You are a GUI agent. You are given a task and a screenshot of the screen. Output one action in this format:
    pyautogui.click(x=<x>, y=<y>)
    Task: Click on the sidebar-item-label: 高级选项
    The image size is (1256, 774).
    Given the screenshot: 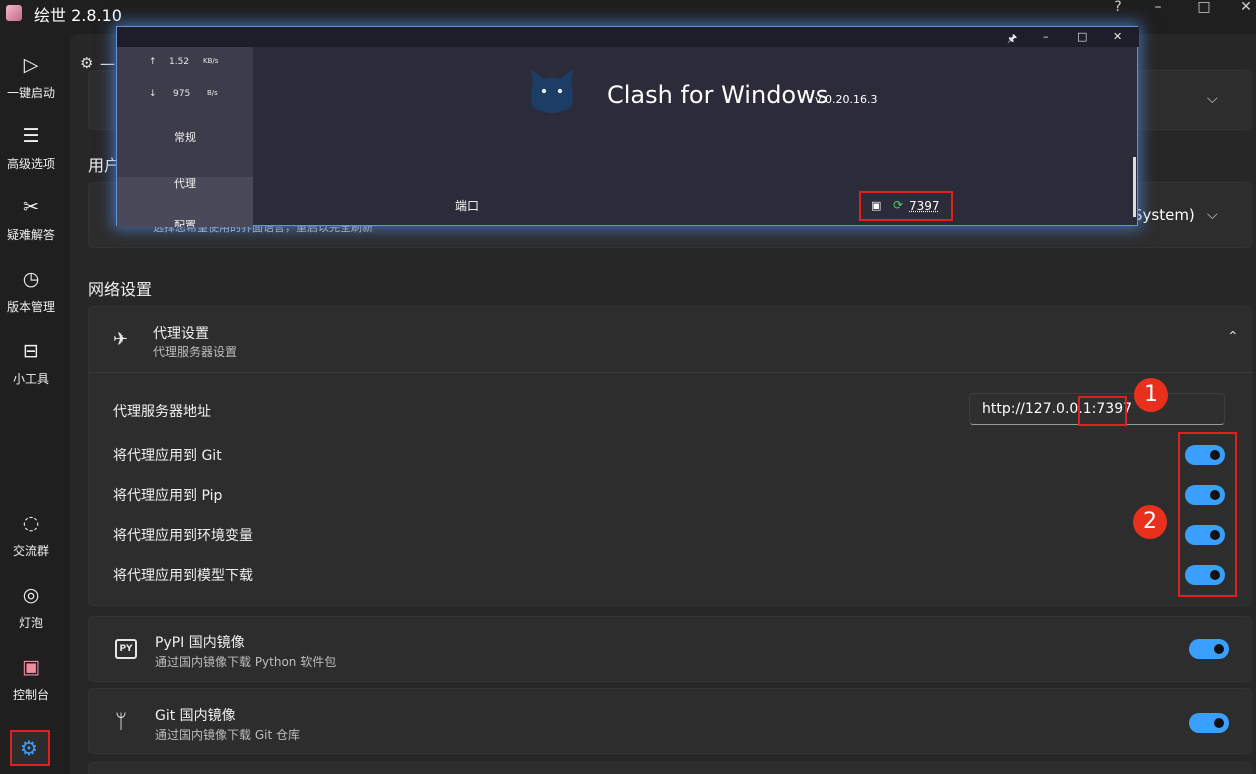 What is the action you would take?
    pyautogui.click(x=30, y=164)
    